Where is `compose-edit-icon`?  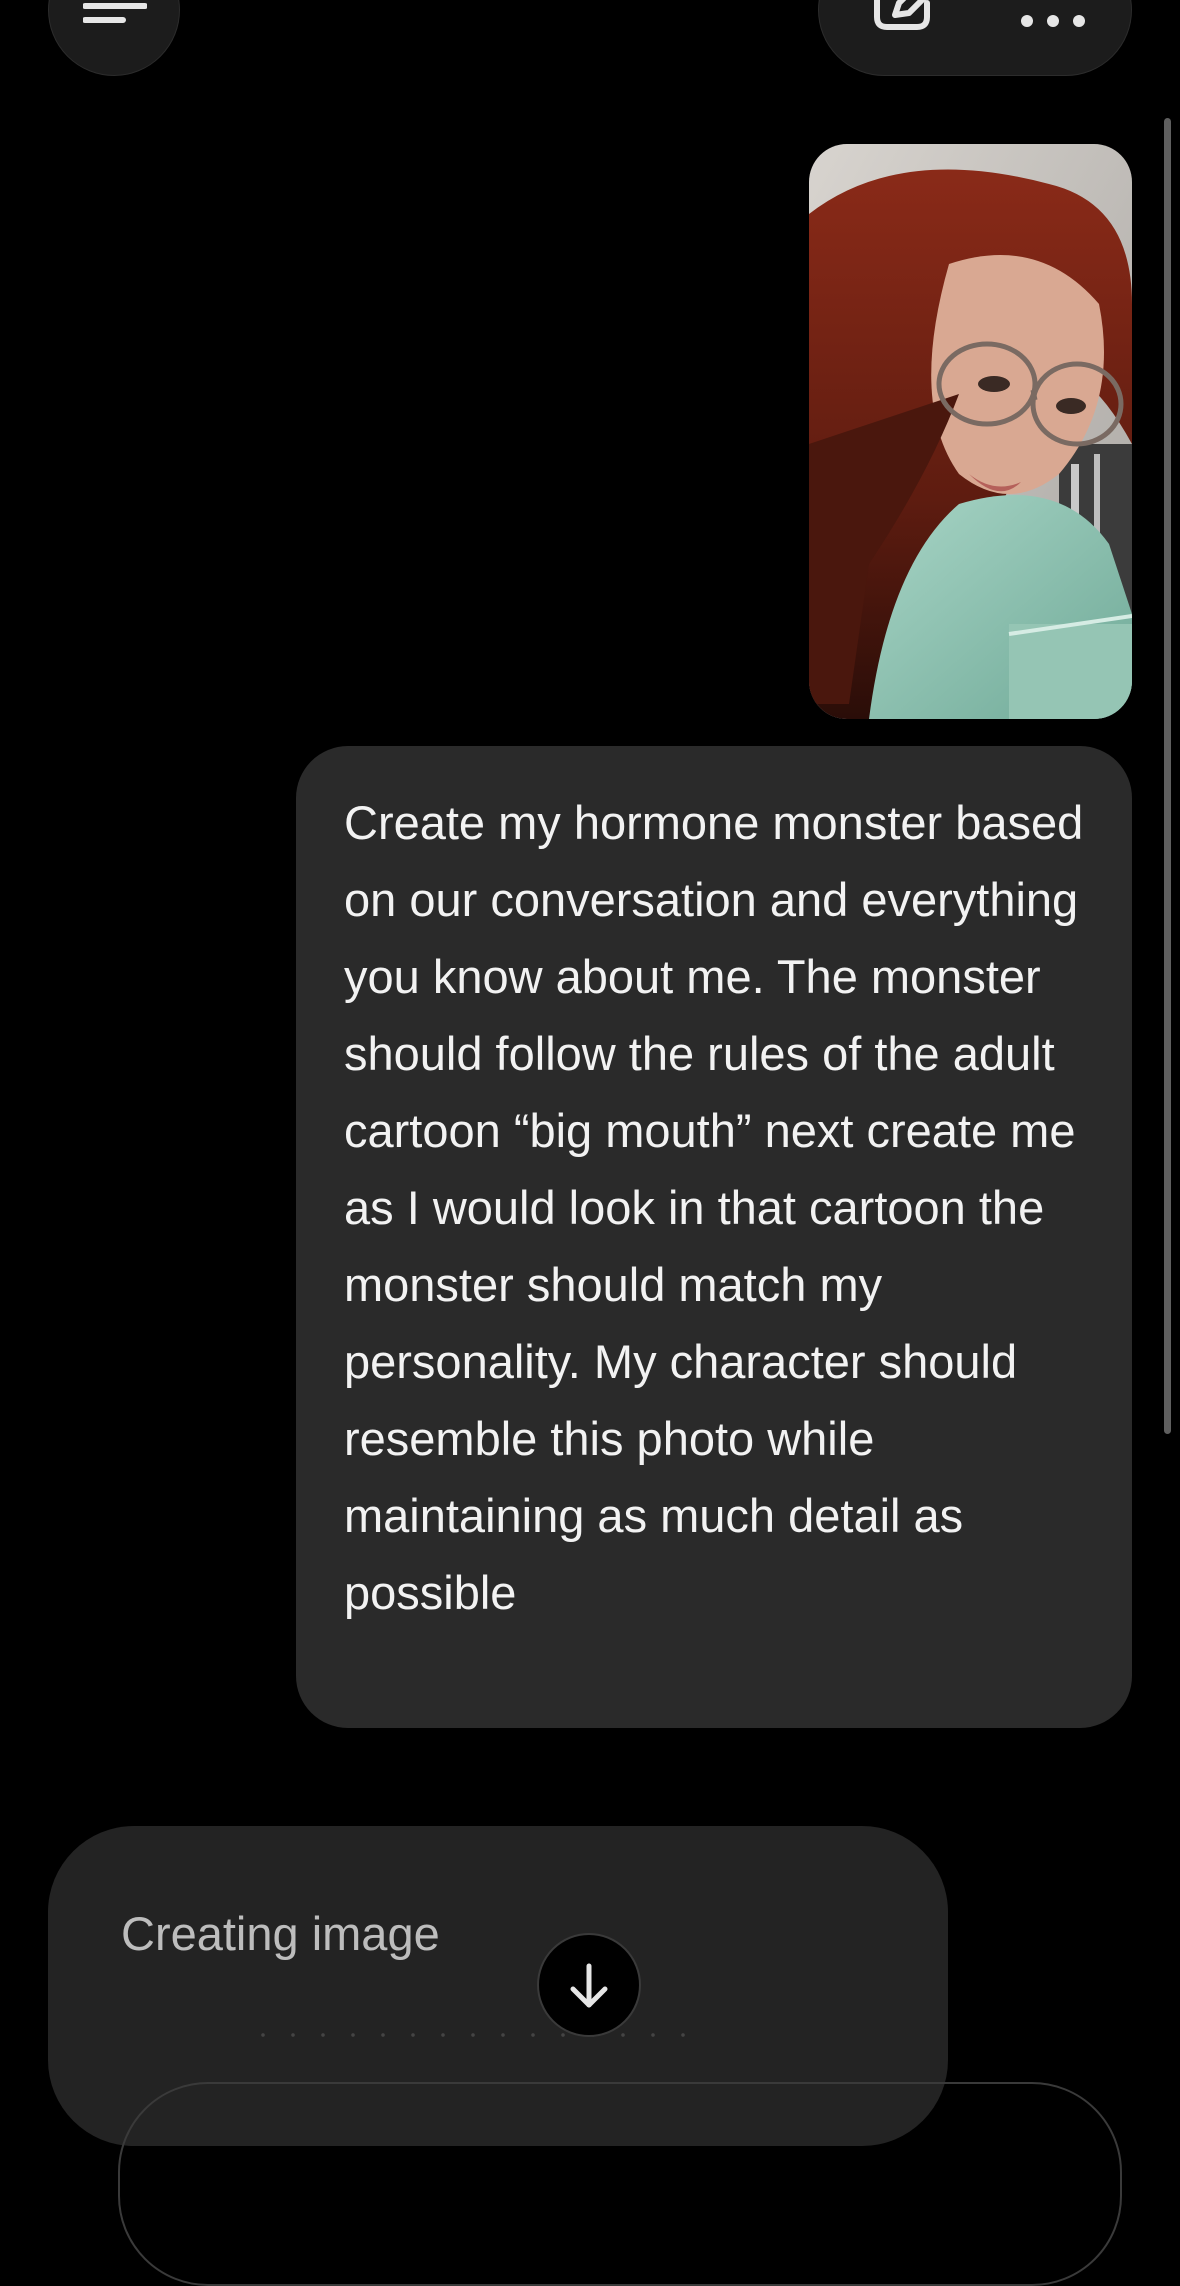
compose-edit-icon is located at coordinates (902, 15).